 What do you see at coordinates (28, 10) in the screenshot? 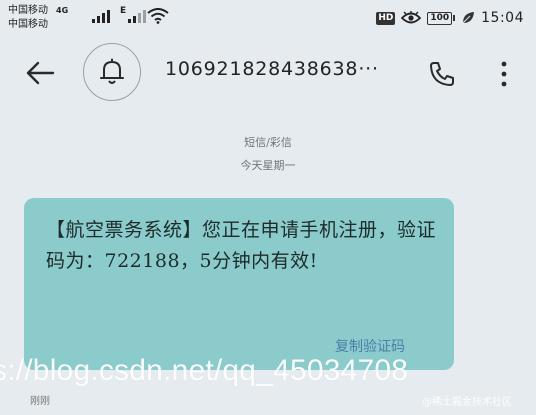
I see `carrier-1-label: 中国移动` at bounding box center [28, 10].